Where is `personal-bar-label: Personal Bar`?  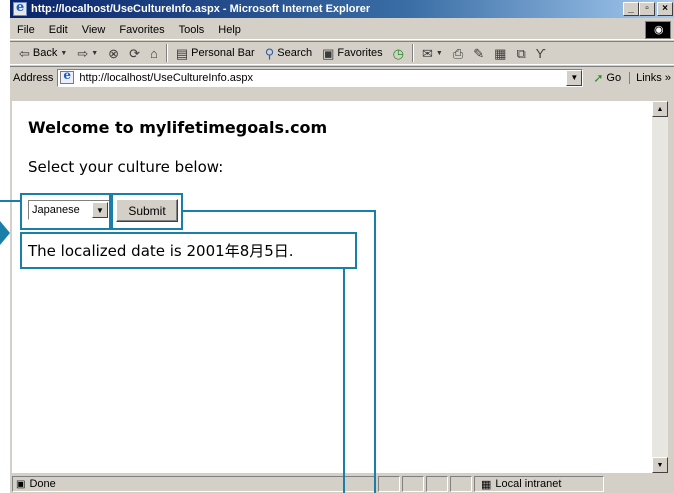 personal-bar-label: Personal Bar is located at coordinates (223, 53).